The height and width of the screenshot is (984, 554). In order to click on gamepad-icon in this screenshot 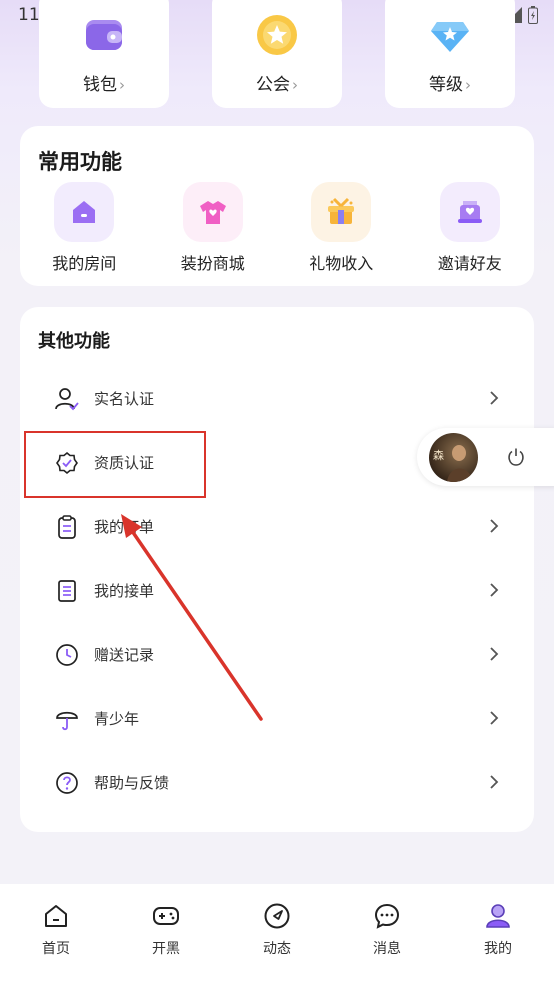, I will do `click(166, 916)`.